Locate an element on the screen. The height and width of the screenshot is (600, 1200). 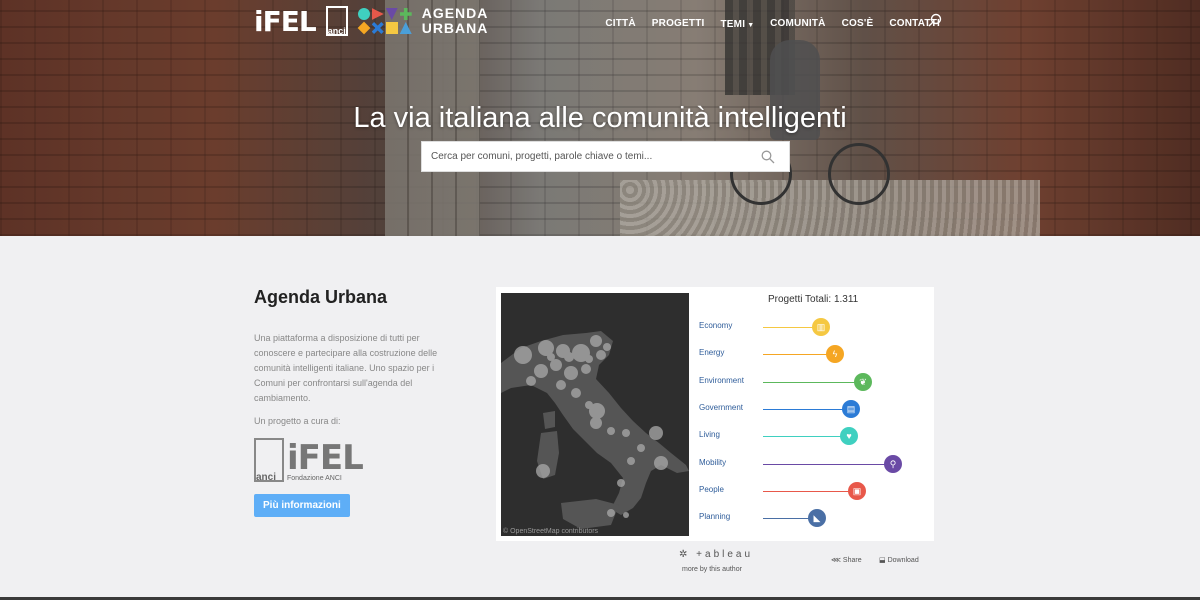
caret-down-icon: ▼ is located at coordinates (751, 25).